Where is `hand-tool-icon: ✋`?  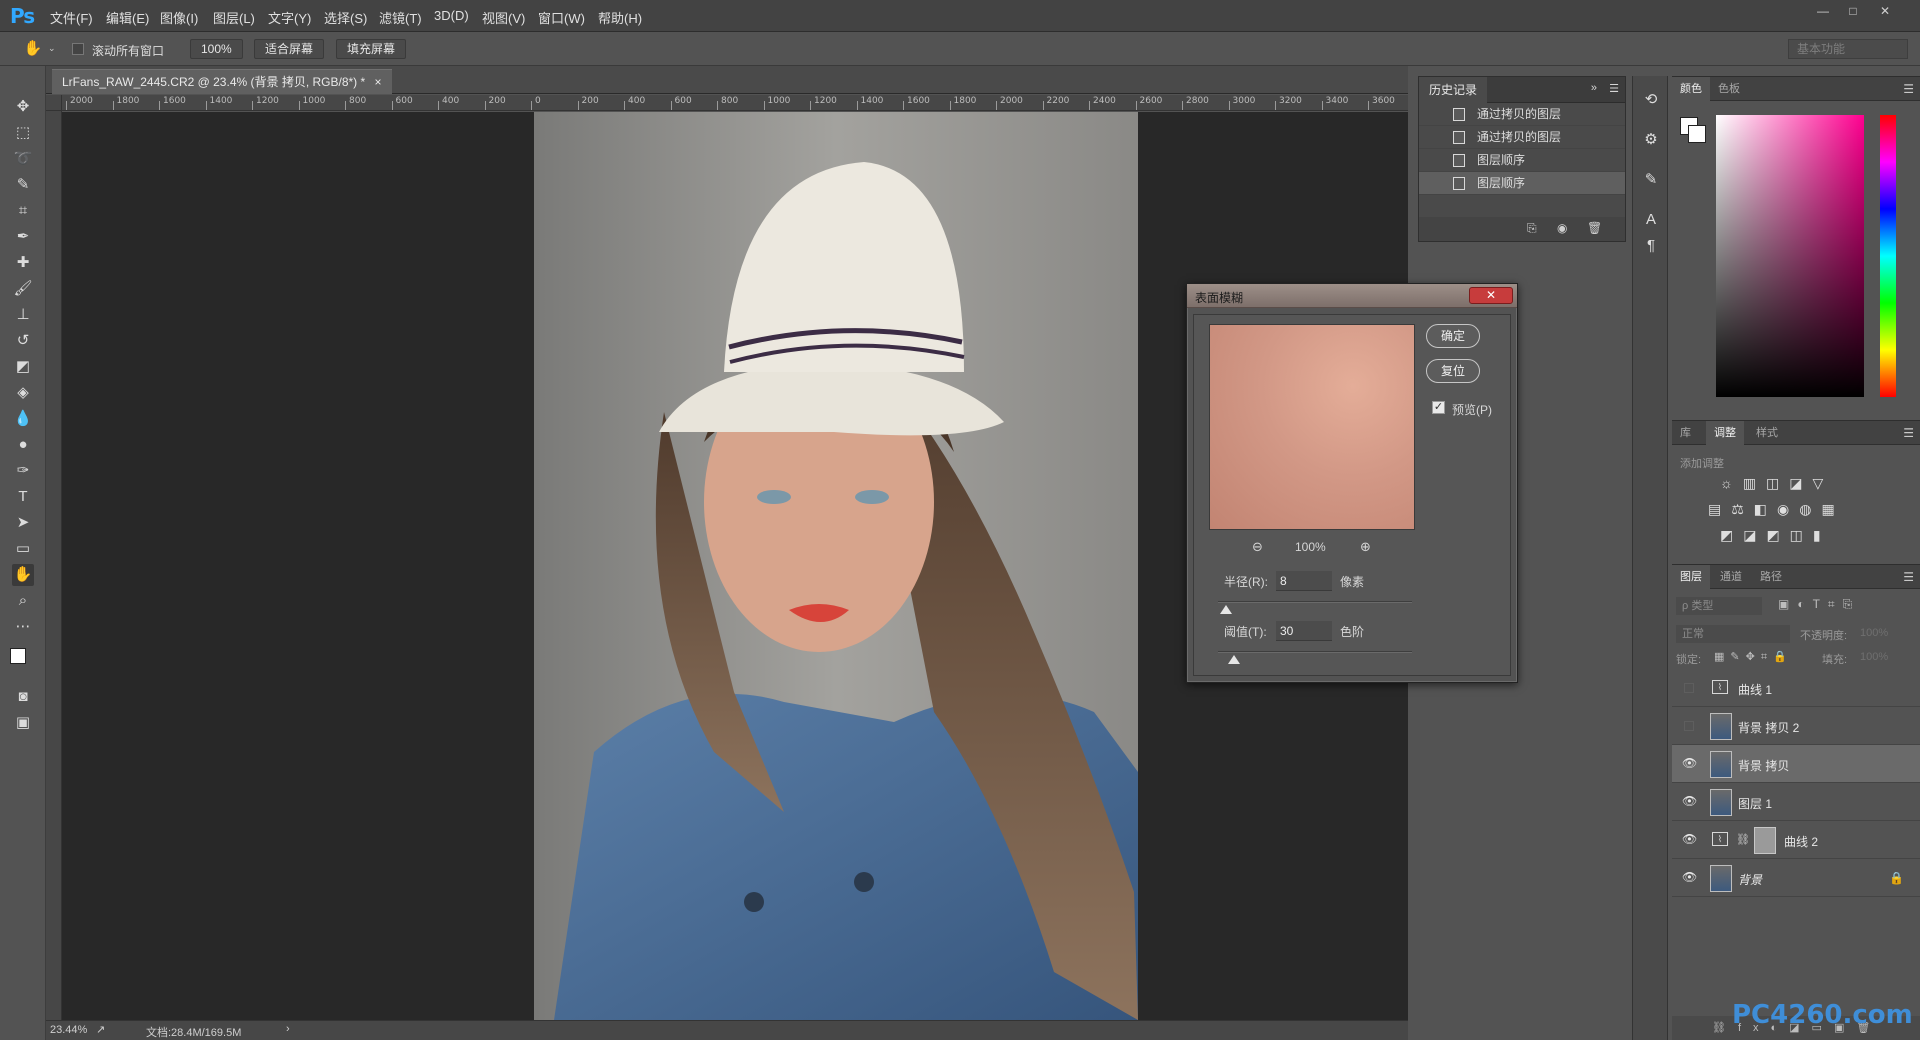 hand-tool-icon: ✋ is located at coordinates (33, 49).